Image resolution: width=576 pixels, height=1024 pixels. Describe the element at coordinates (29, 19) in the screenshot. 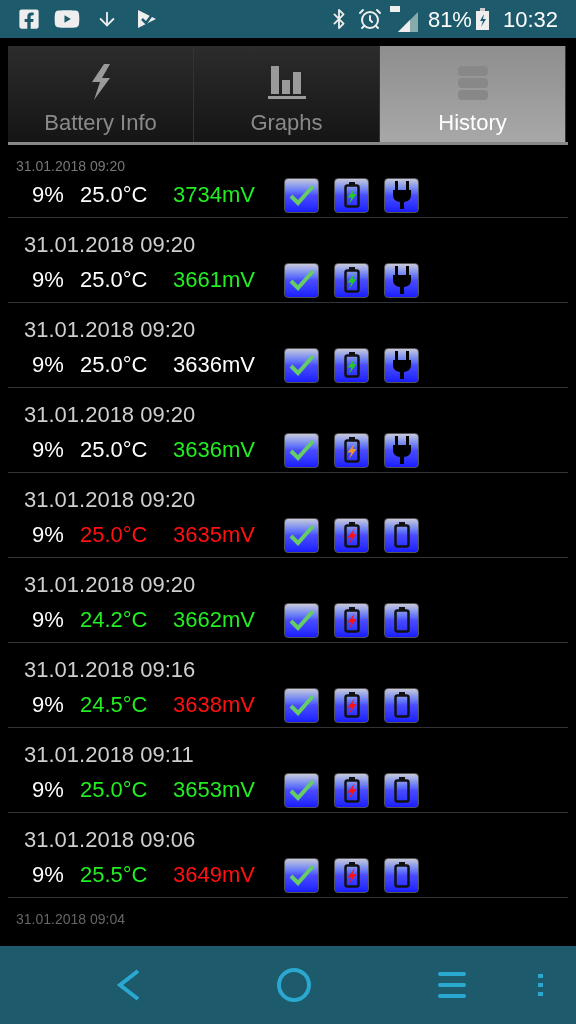

I see `facebook-icon` at that location.